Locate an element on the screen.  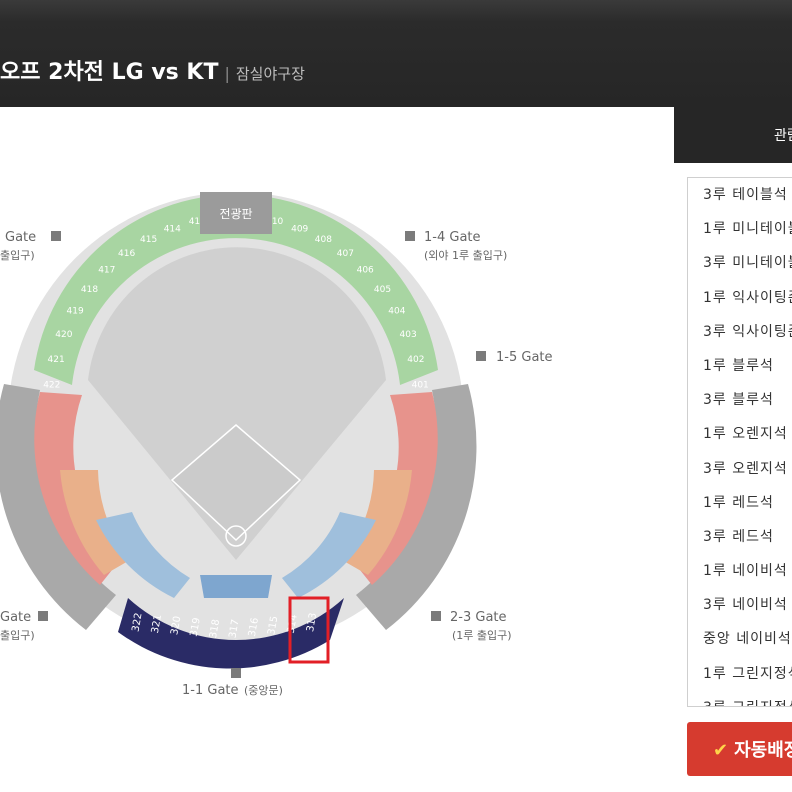
outfield-section-label: 409 is located at coordinates (299, 229).